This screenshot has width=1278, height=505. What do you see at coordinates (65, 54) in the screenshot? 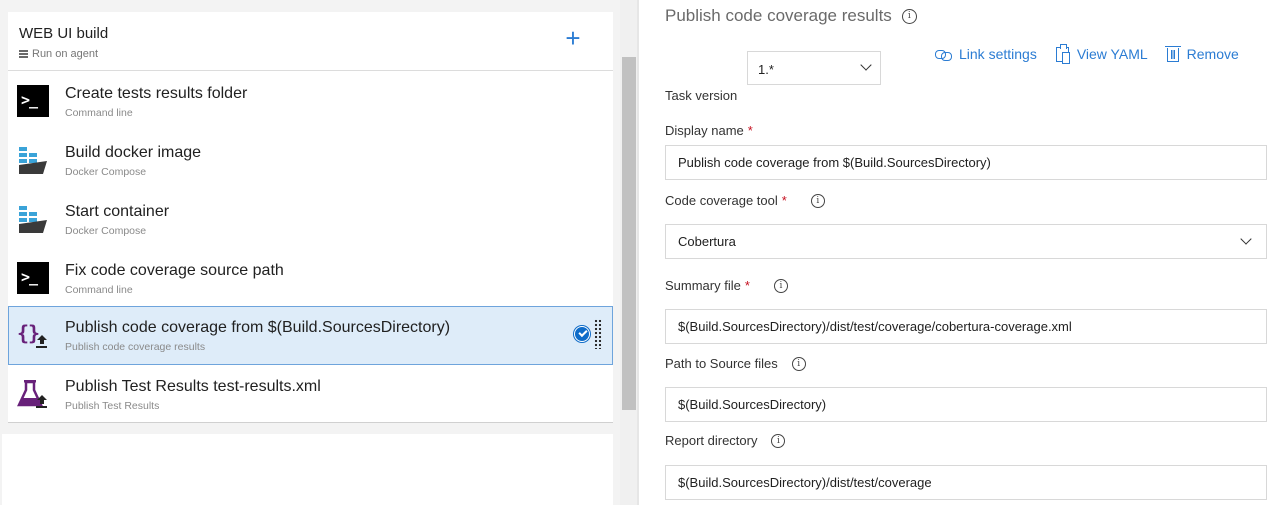
I see `phase-subtitle-text: Run on agent` at bounding box center [65, 54].